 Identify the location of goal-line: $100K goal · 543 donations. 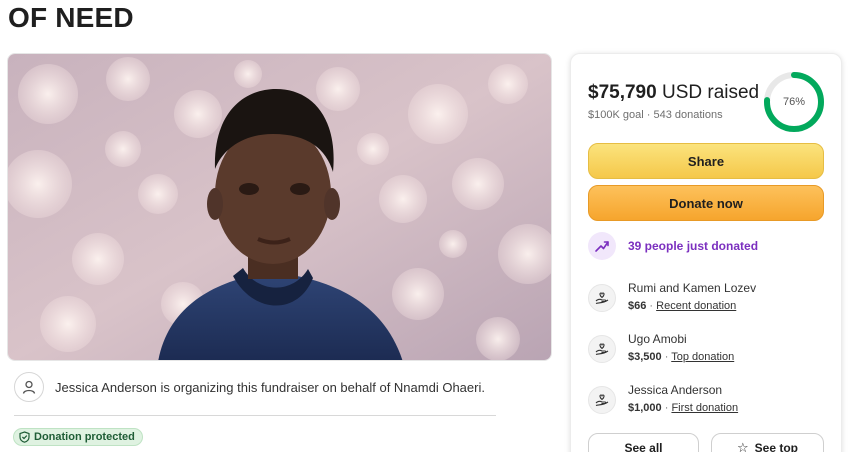
(655, 115).